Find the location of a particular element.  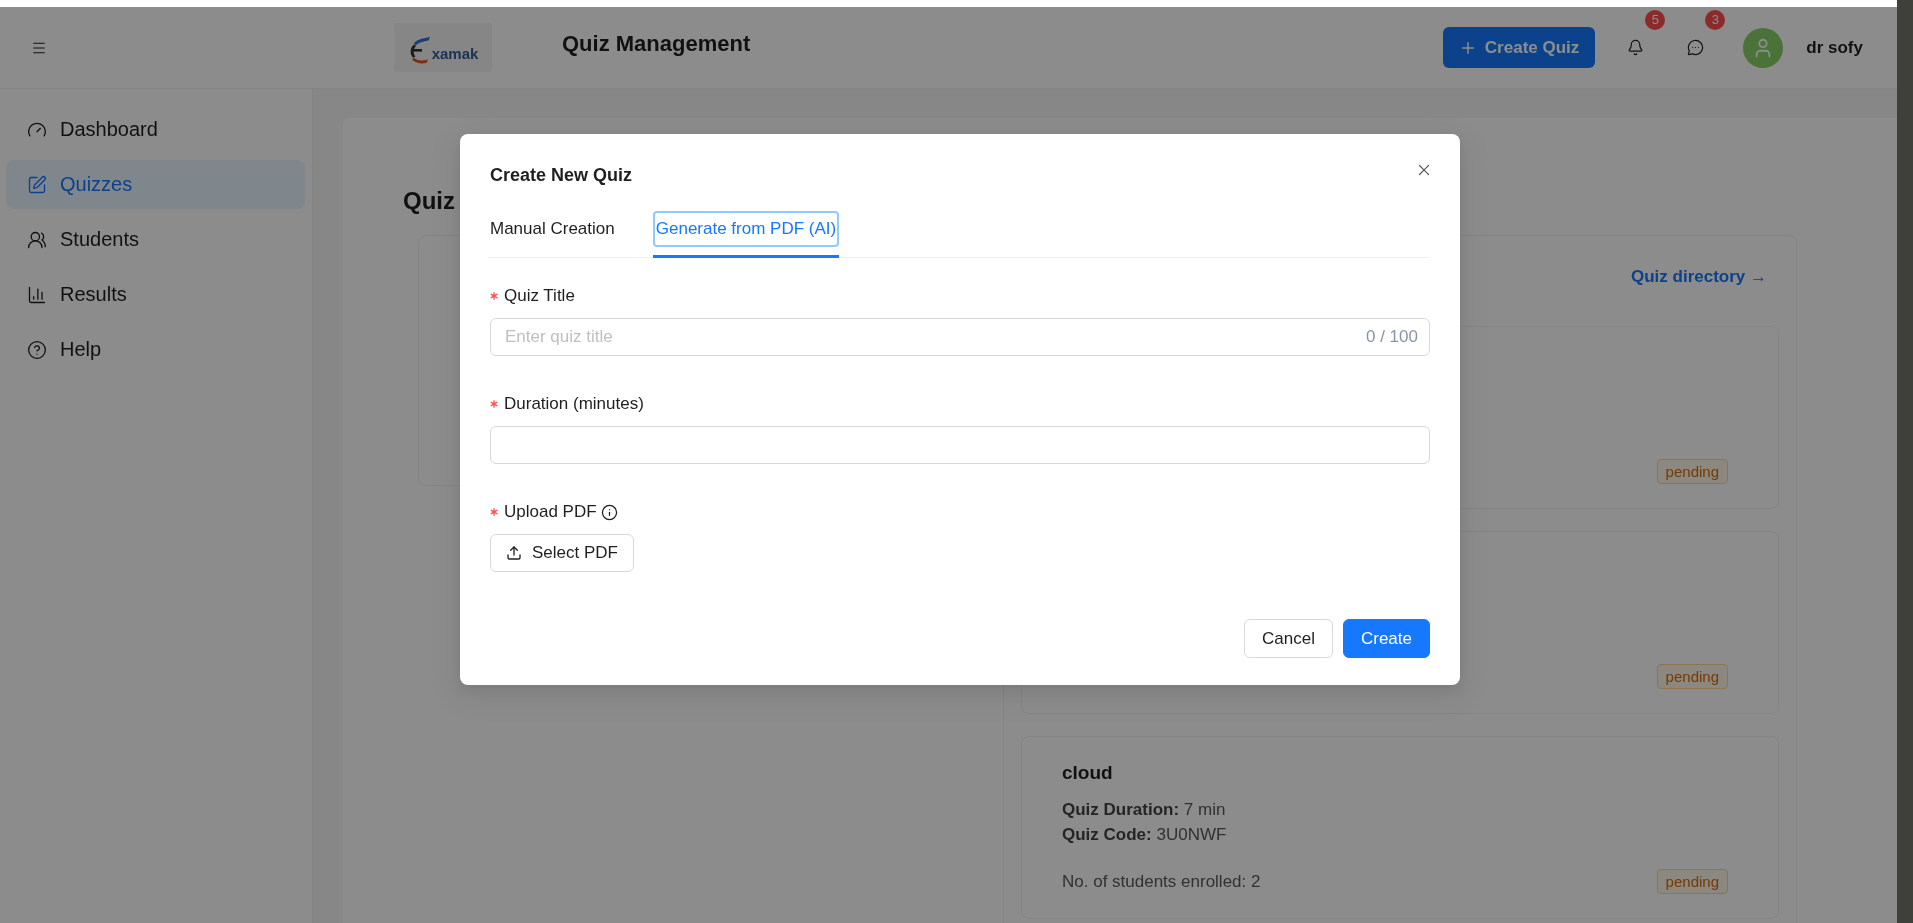

character-count: 0 / 100 is located at coordinates (1392, 337).